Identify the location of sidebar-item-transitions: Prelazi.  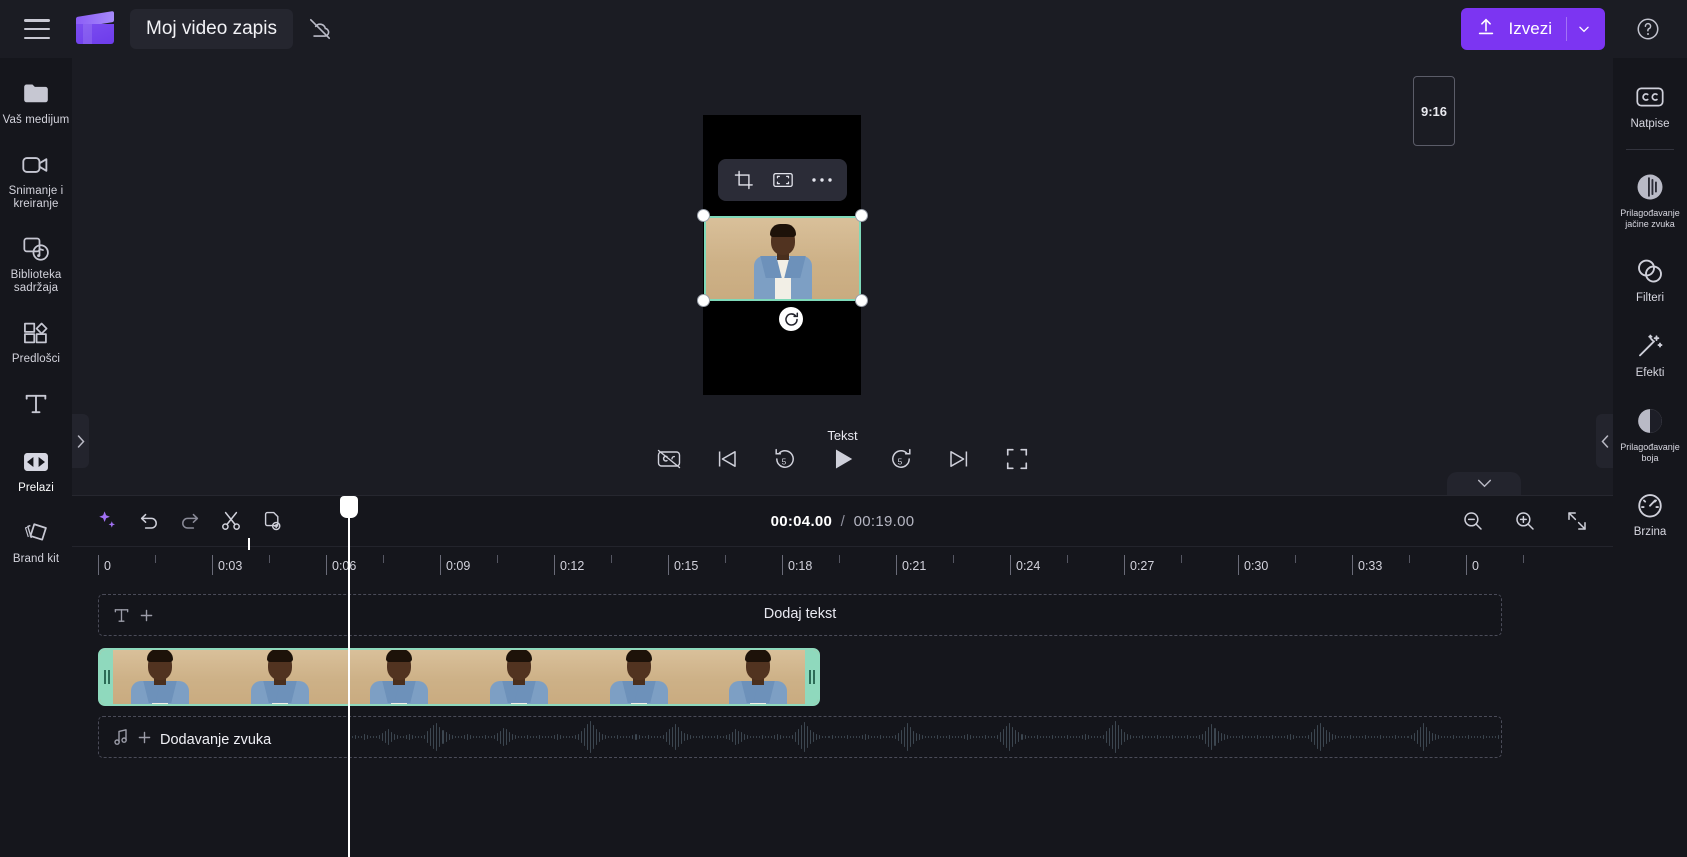
(36, 470).